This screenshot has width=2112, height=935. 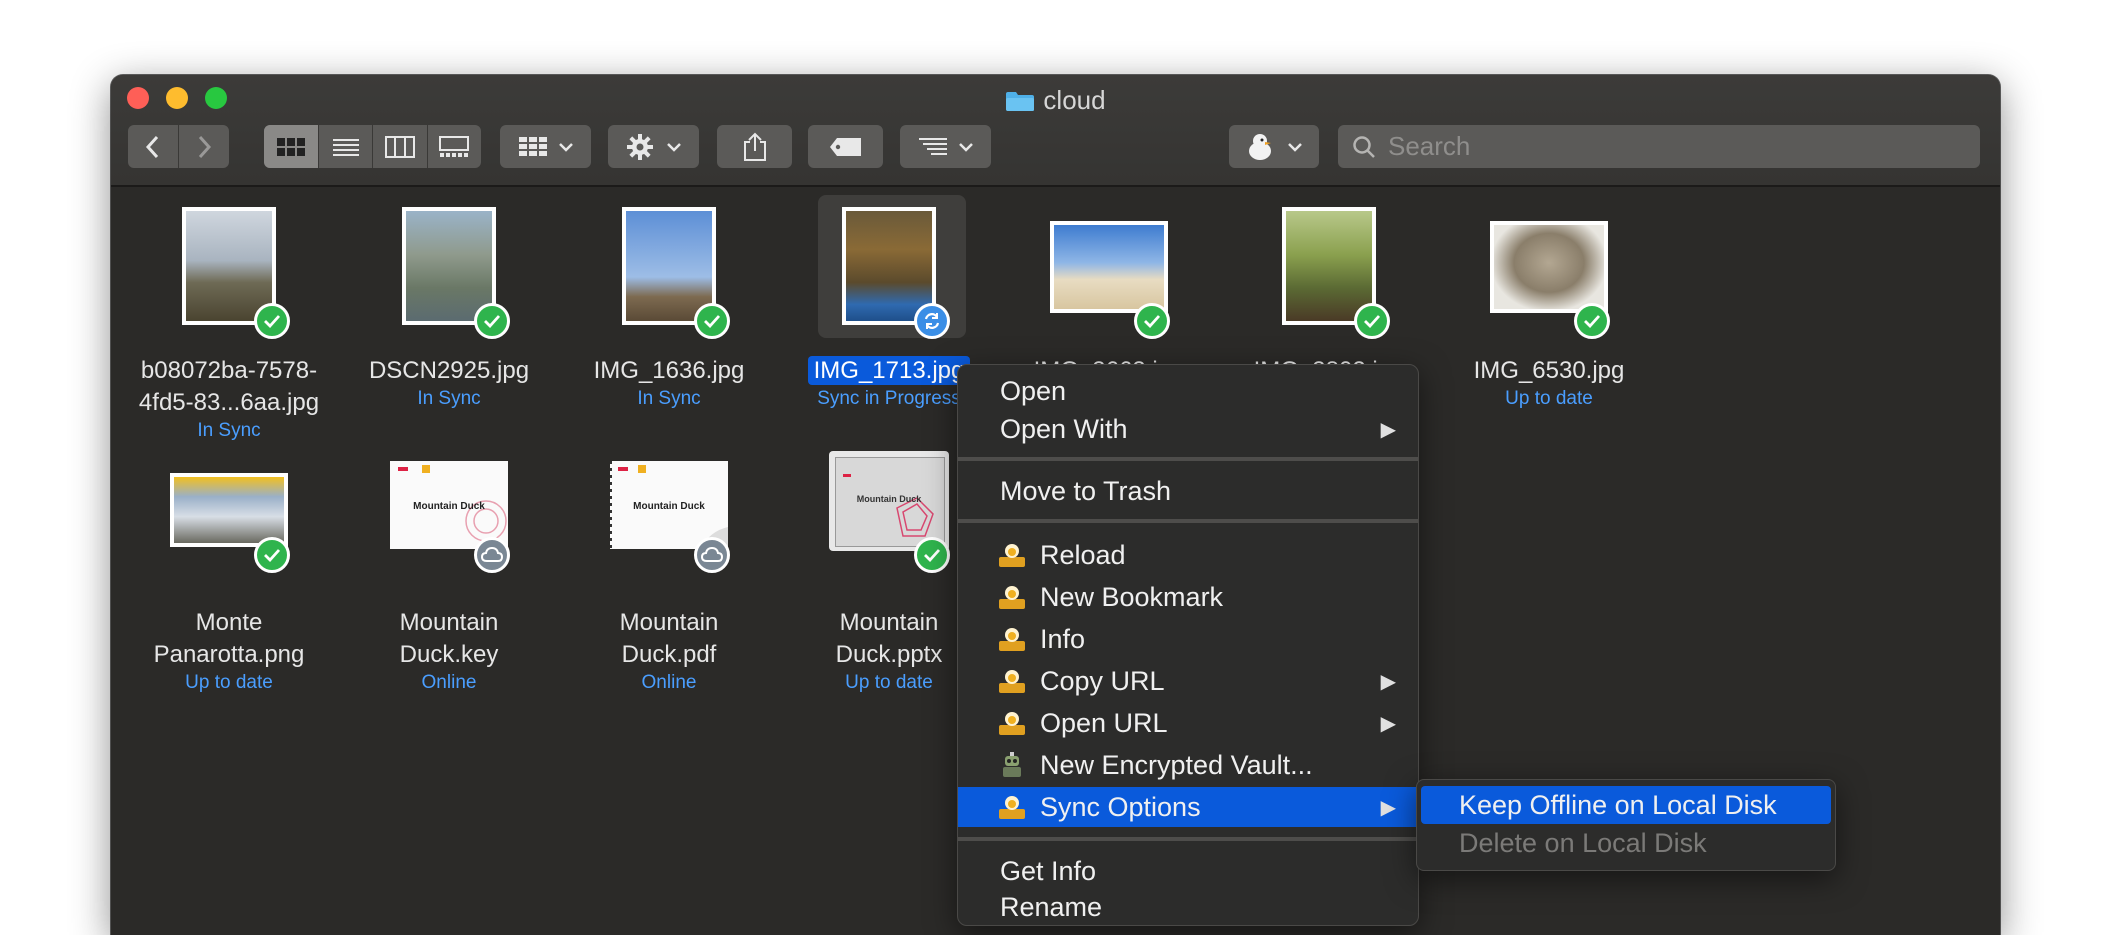 I want to click on list-view-button, so click(x=346, y=146).